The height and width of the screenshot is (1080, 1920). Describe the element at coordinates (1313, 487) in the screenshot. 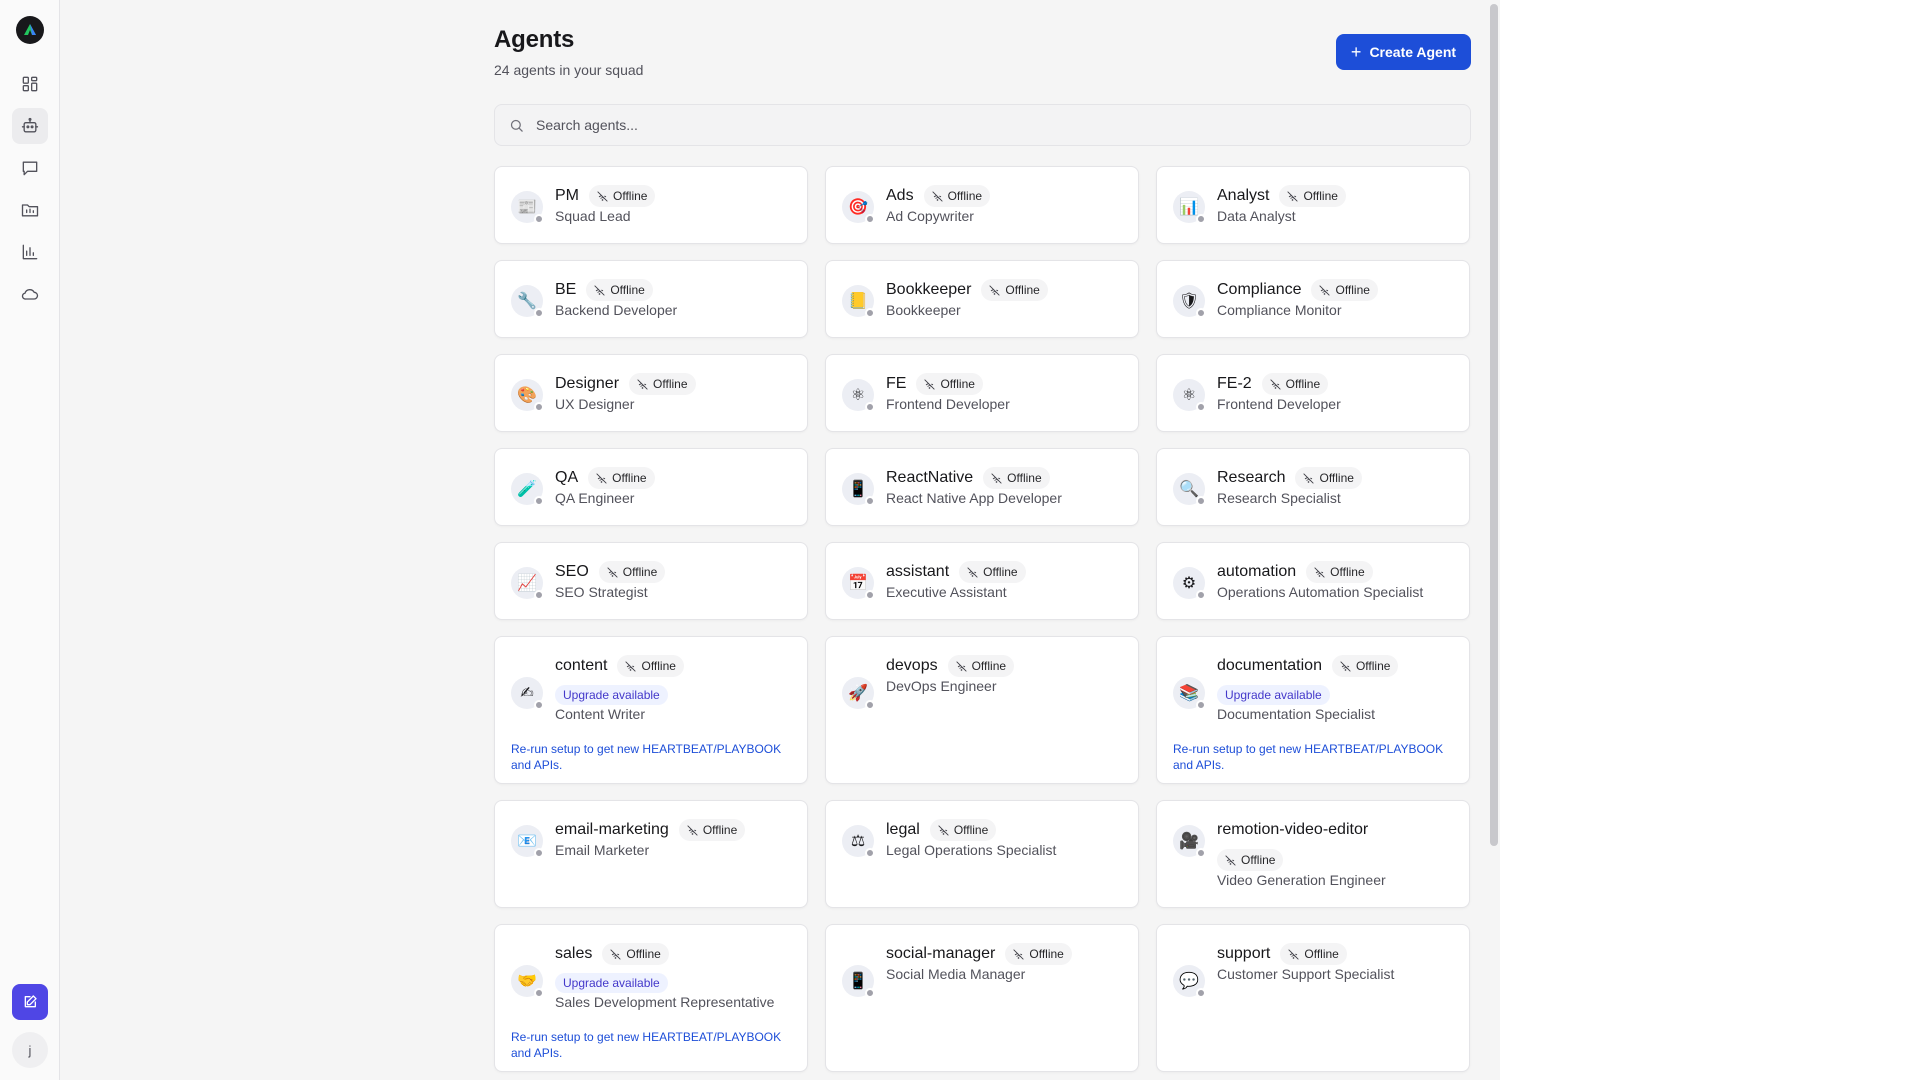

I see `agent-card: 🔍 Research Offline Research Specialist` at that location.